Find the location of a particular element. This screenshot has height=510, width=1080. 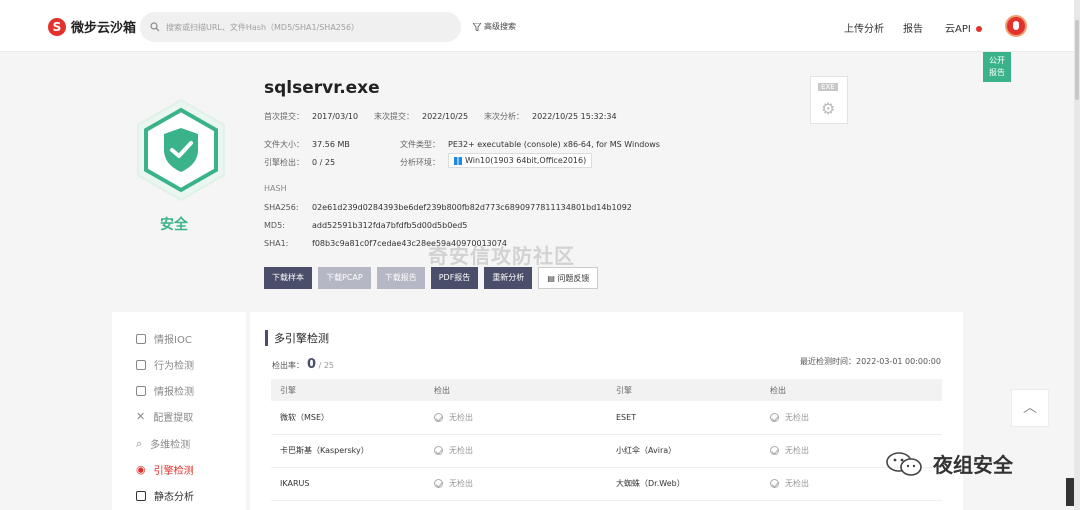

download-report-button: 下载报告 is located at coordinates (400, 278).